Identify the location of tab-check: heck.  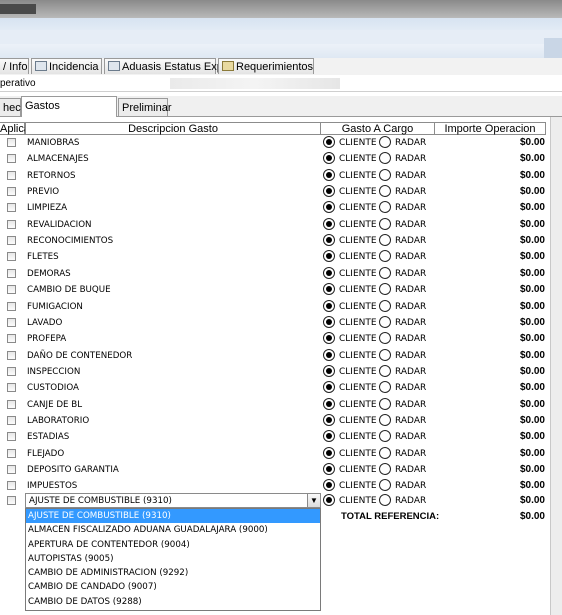
(13, 107).